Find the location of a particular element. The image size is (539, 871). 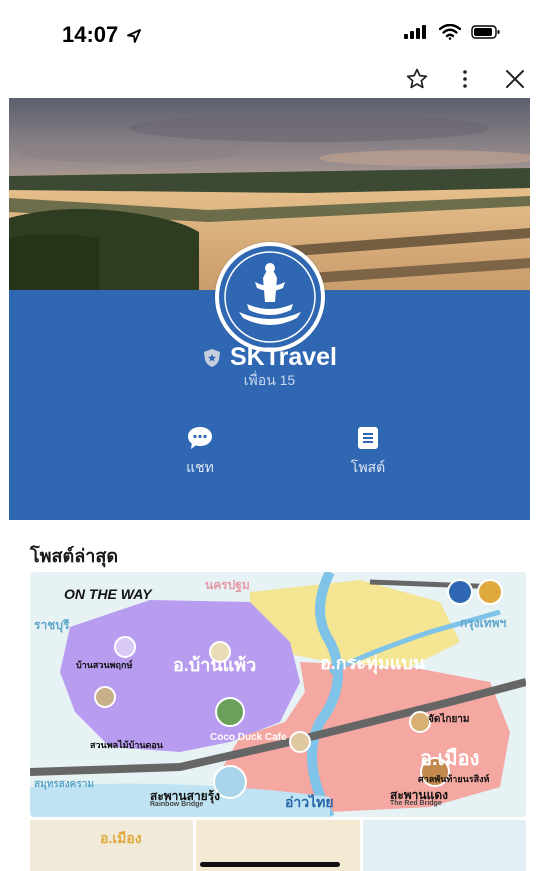

place-label-coco-duck: Coco Duck Cafe is located at coordinates (248, 737).